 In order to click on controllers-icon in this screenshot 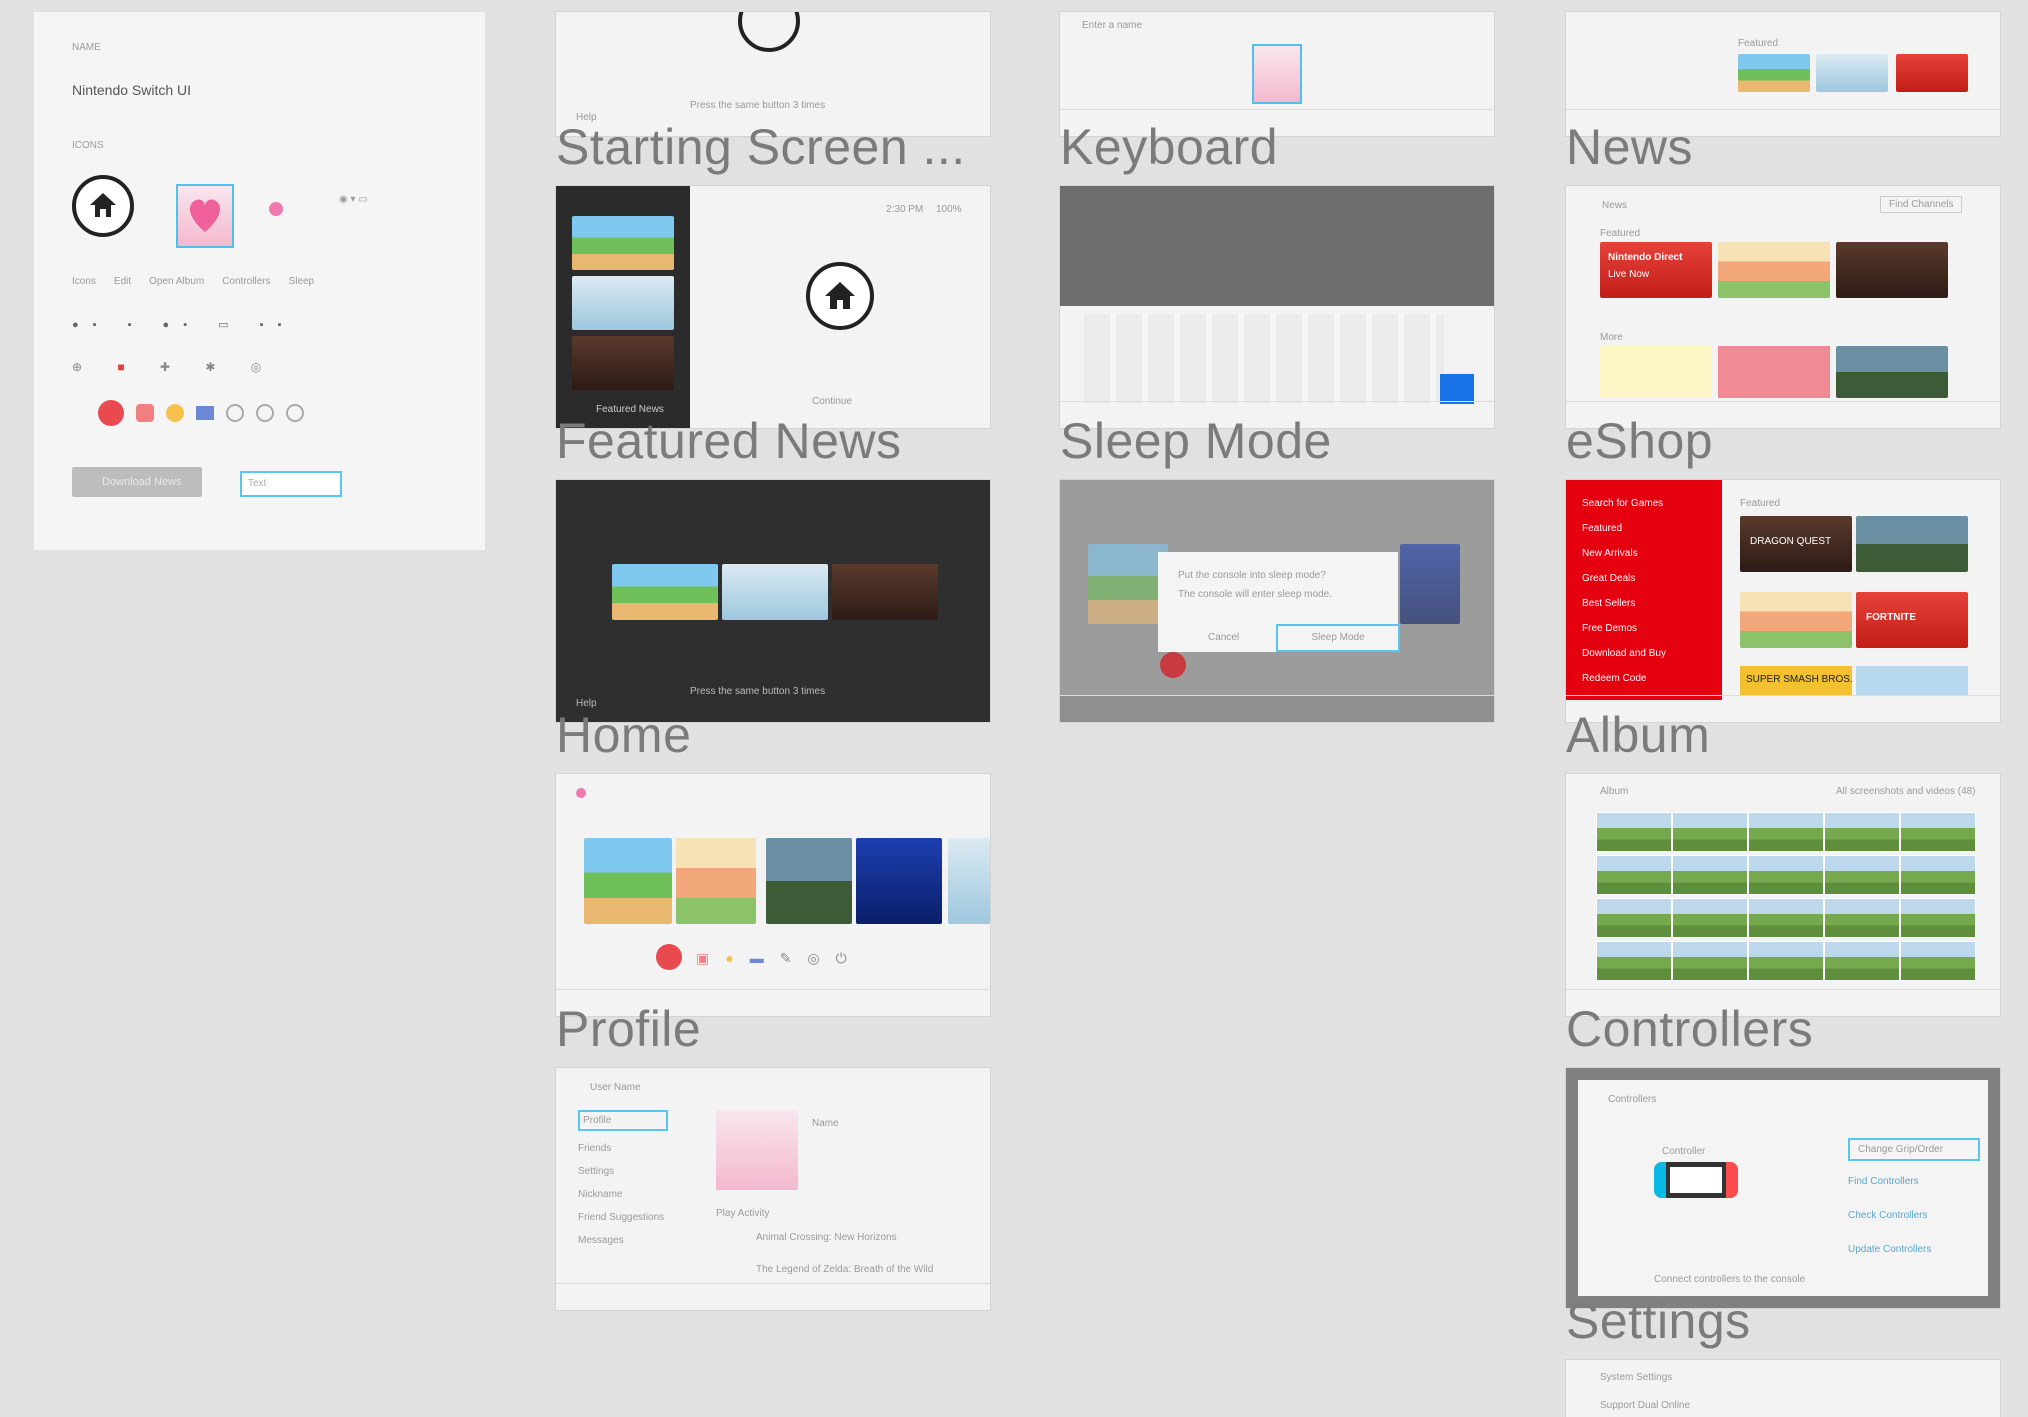, I will do `click(205, 413)`.